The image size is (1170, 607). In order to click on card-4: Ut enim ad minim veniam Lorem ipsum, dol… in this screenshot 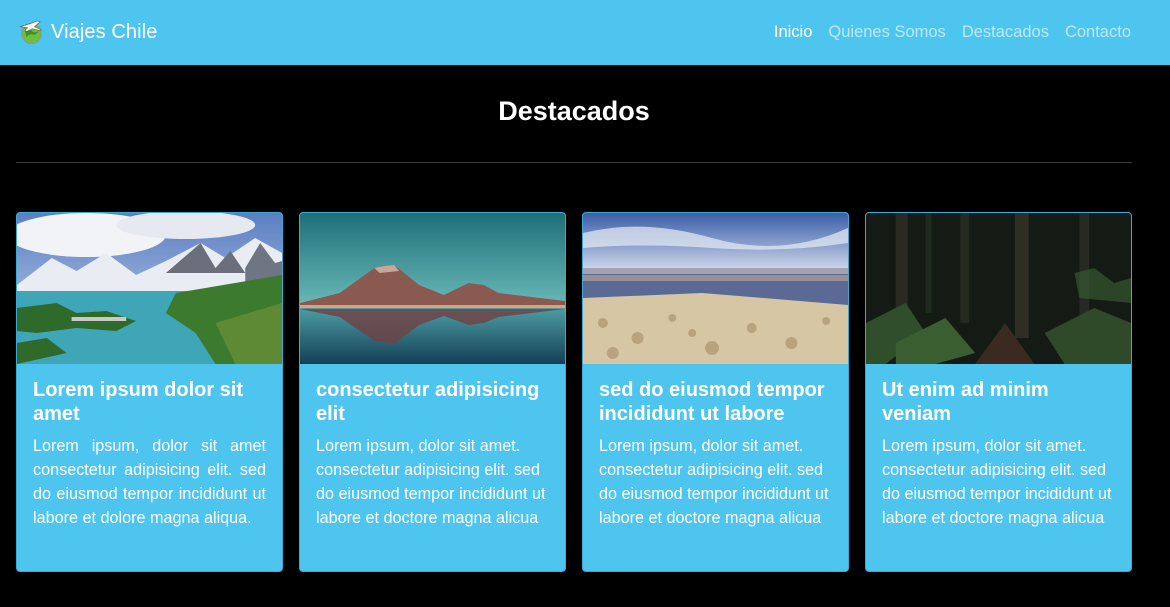, I will do `click(998, 392)`.